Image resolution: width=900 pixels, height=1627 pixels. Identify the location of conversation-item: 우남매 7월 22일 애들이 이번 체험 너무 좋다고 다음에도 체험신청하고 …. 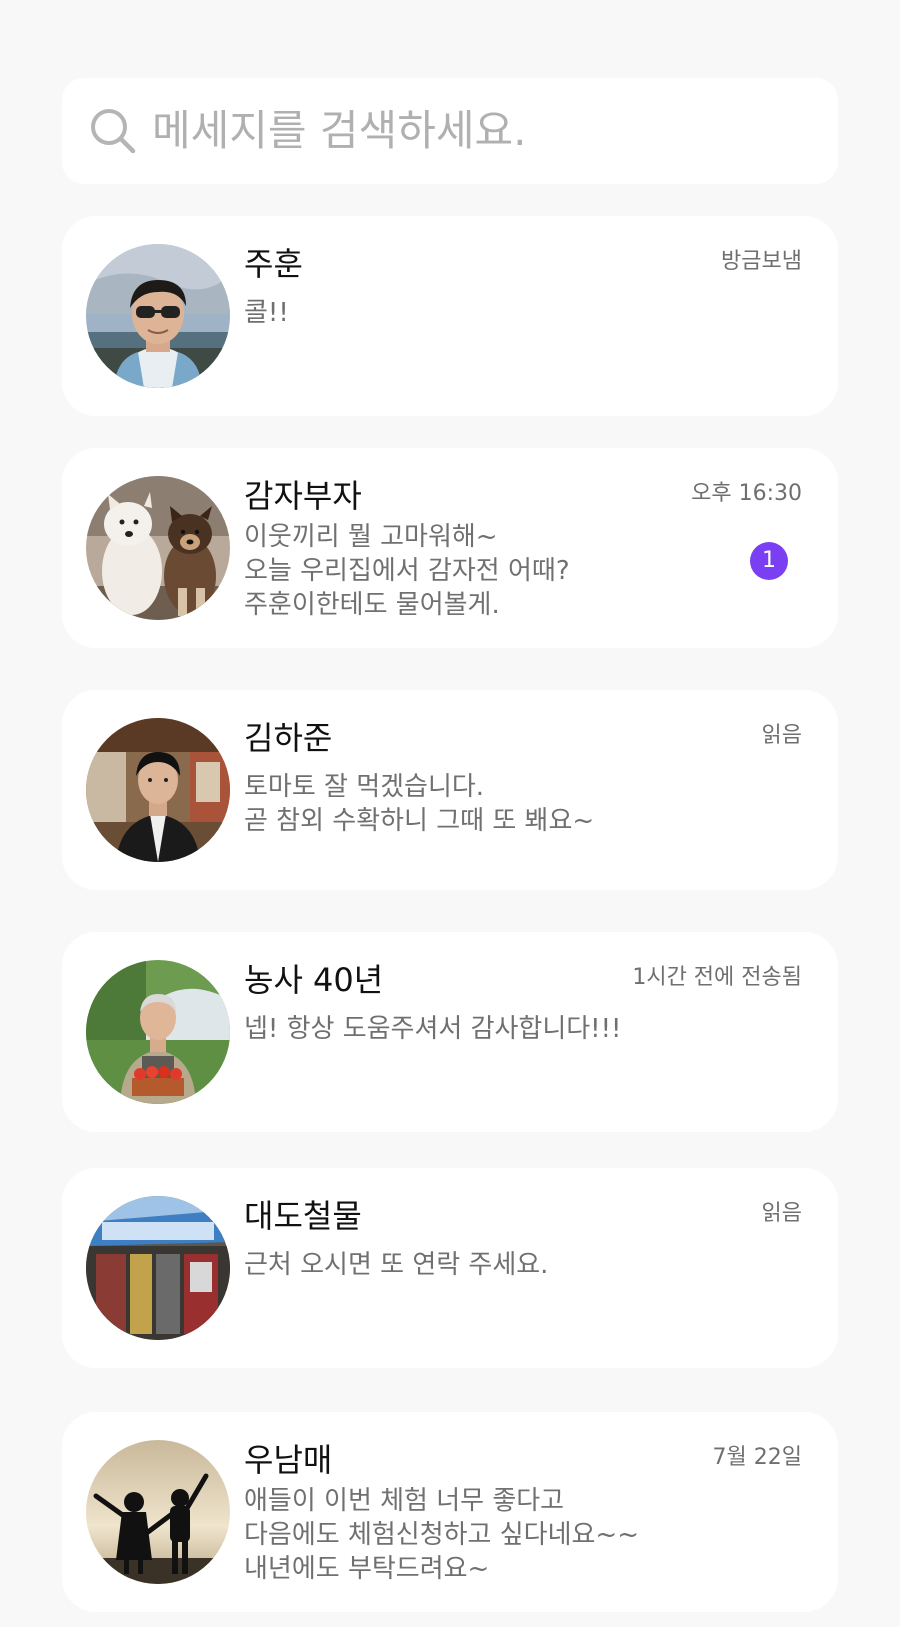
(450, 1512).